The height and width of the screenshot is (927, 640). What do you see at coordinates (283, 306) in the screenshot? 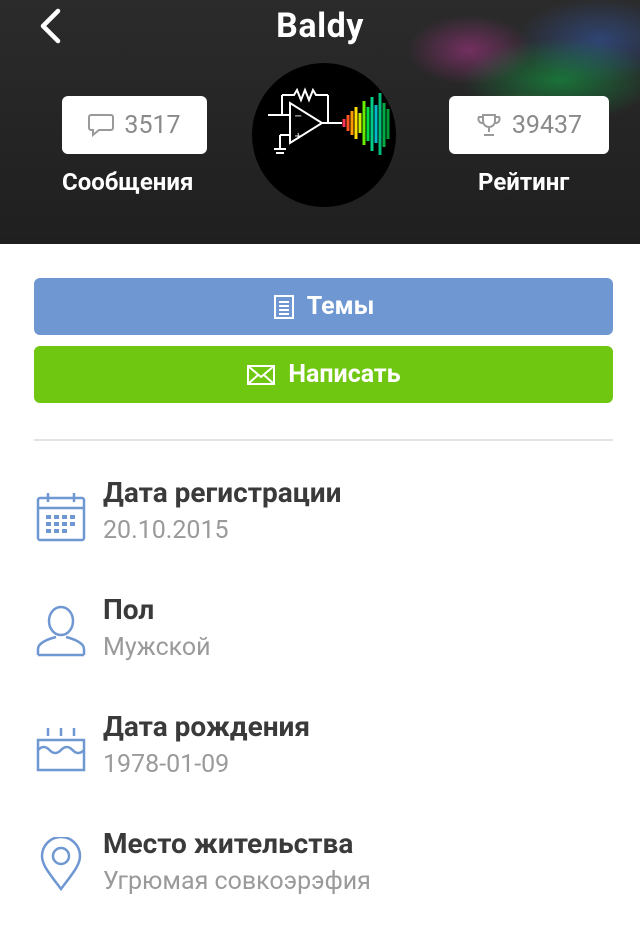
I see `document-list-icon` at bounding box center [283, 306].